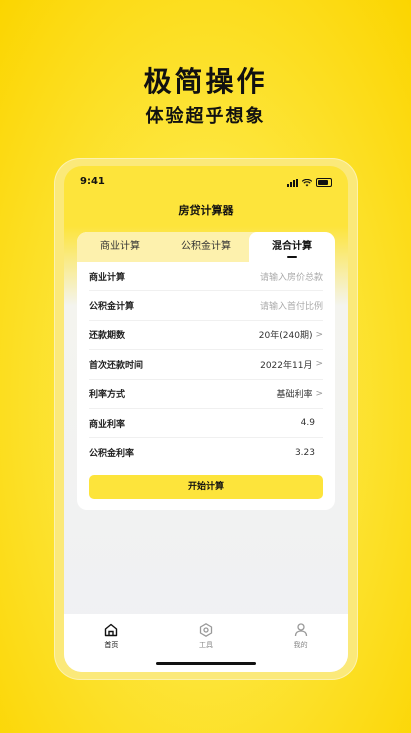  I want to click on battery-icon, so click(324, 182).